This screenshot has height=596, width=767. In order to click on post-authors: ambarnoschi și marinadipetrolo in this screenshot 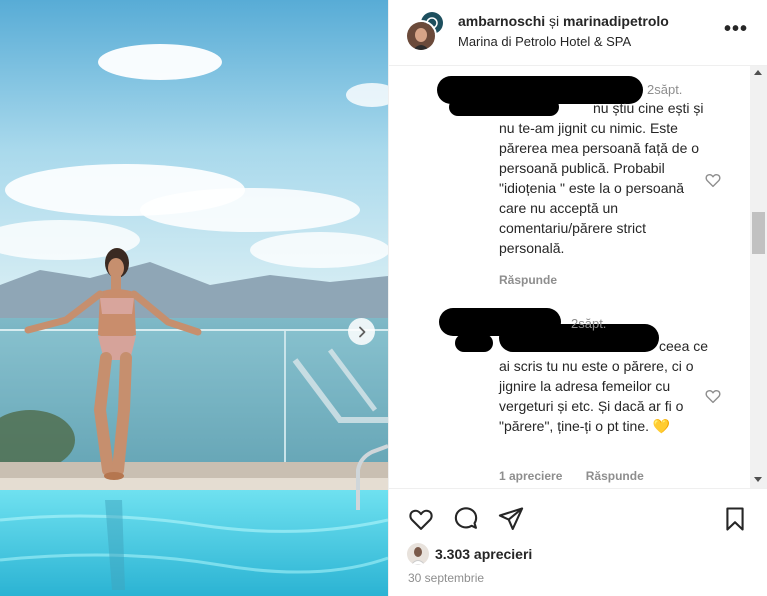, I will do `click(563, 21)`.